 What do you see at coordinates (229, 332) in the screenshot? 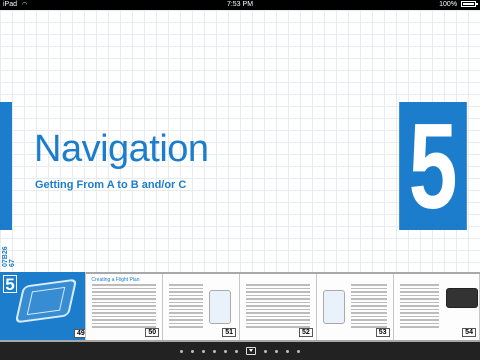
I see `page-number: 51` at bounding box center [229, 332].